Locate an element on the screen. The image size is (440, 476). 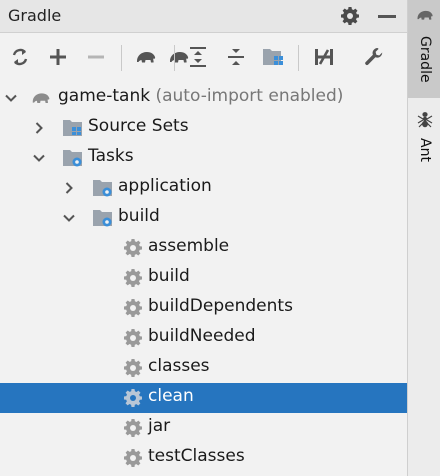
remove-project-button is located at coordinates (96, 57).